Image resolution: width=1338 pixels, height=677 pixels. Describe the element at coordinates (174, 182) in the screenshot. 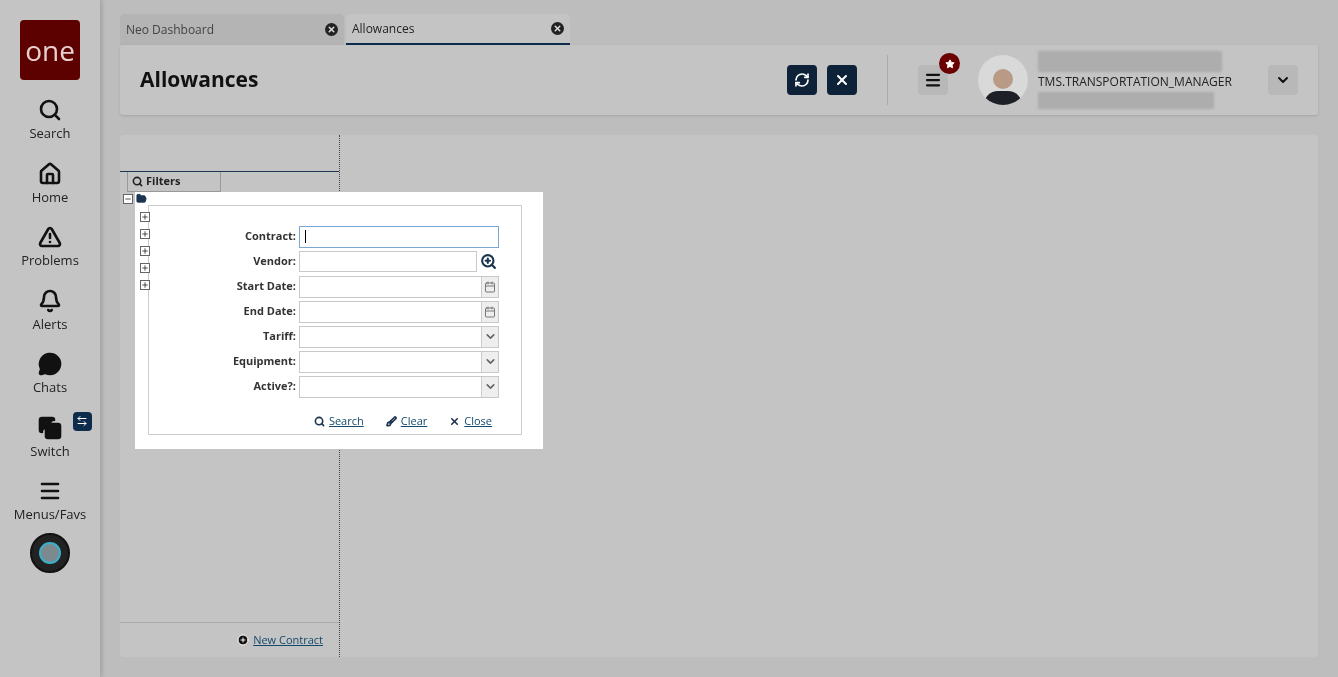

I see `filters-tab: Filters` at that location.